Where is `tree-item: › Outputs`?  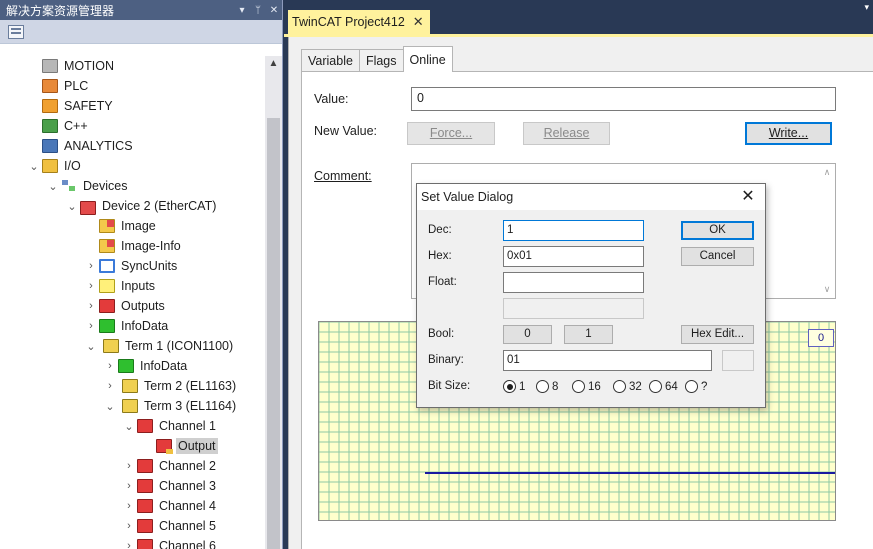 tree-item: › Outputs is located at coordinates (132, 306).